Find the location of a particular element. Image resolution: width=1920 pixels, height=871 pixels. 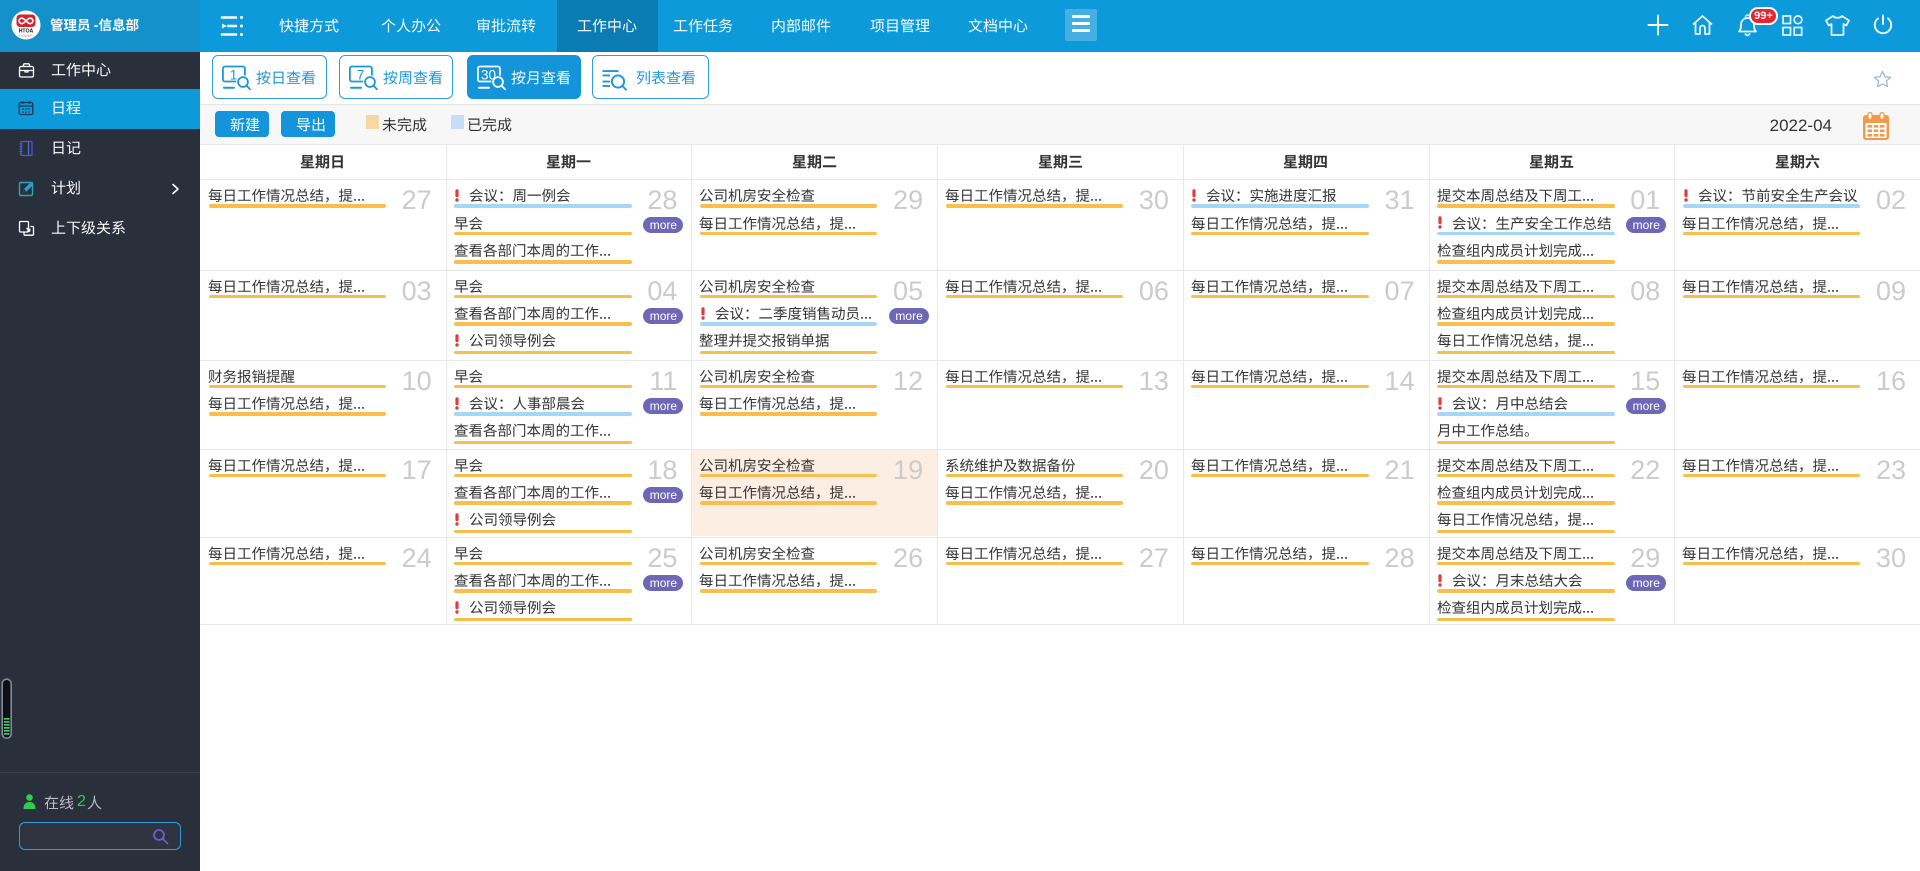

svg-text: POWER is located at coordinates (26, 36).